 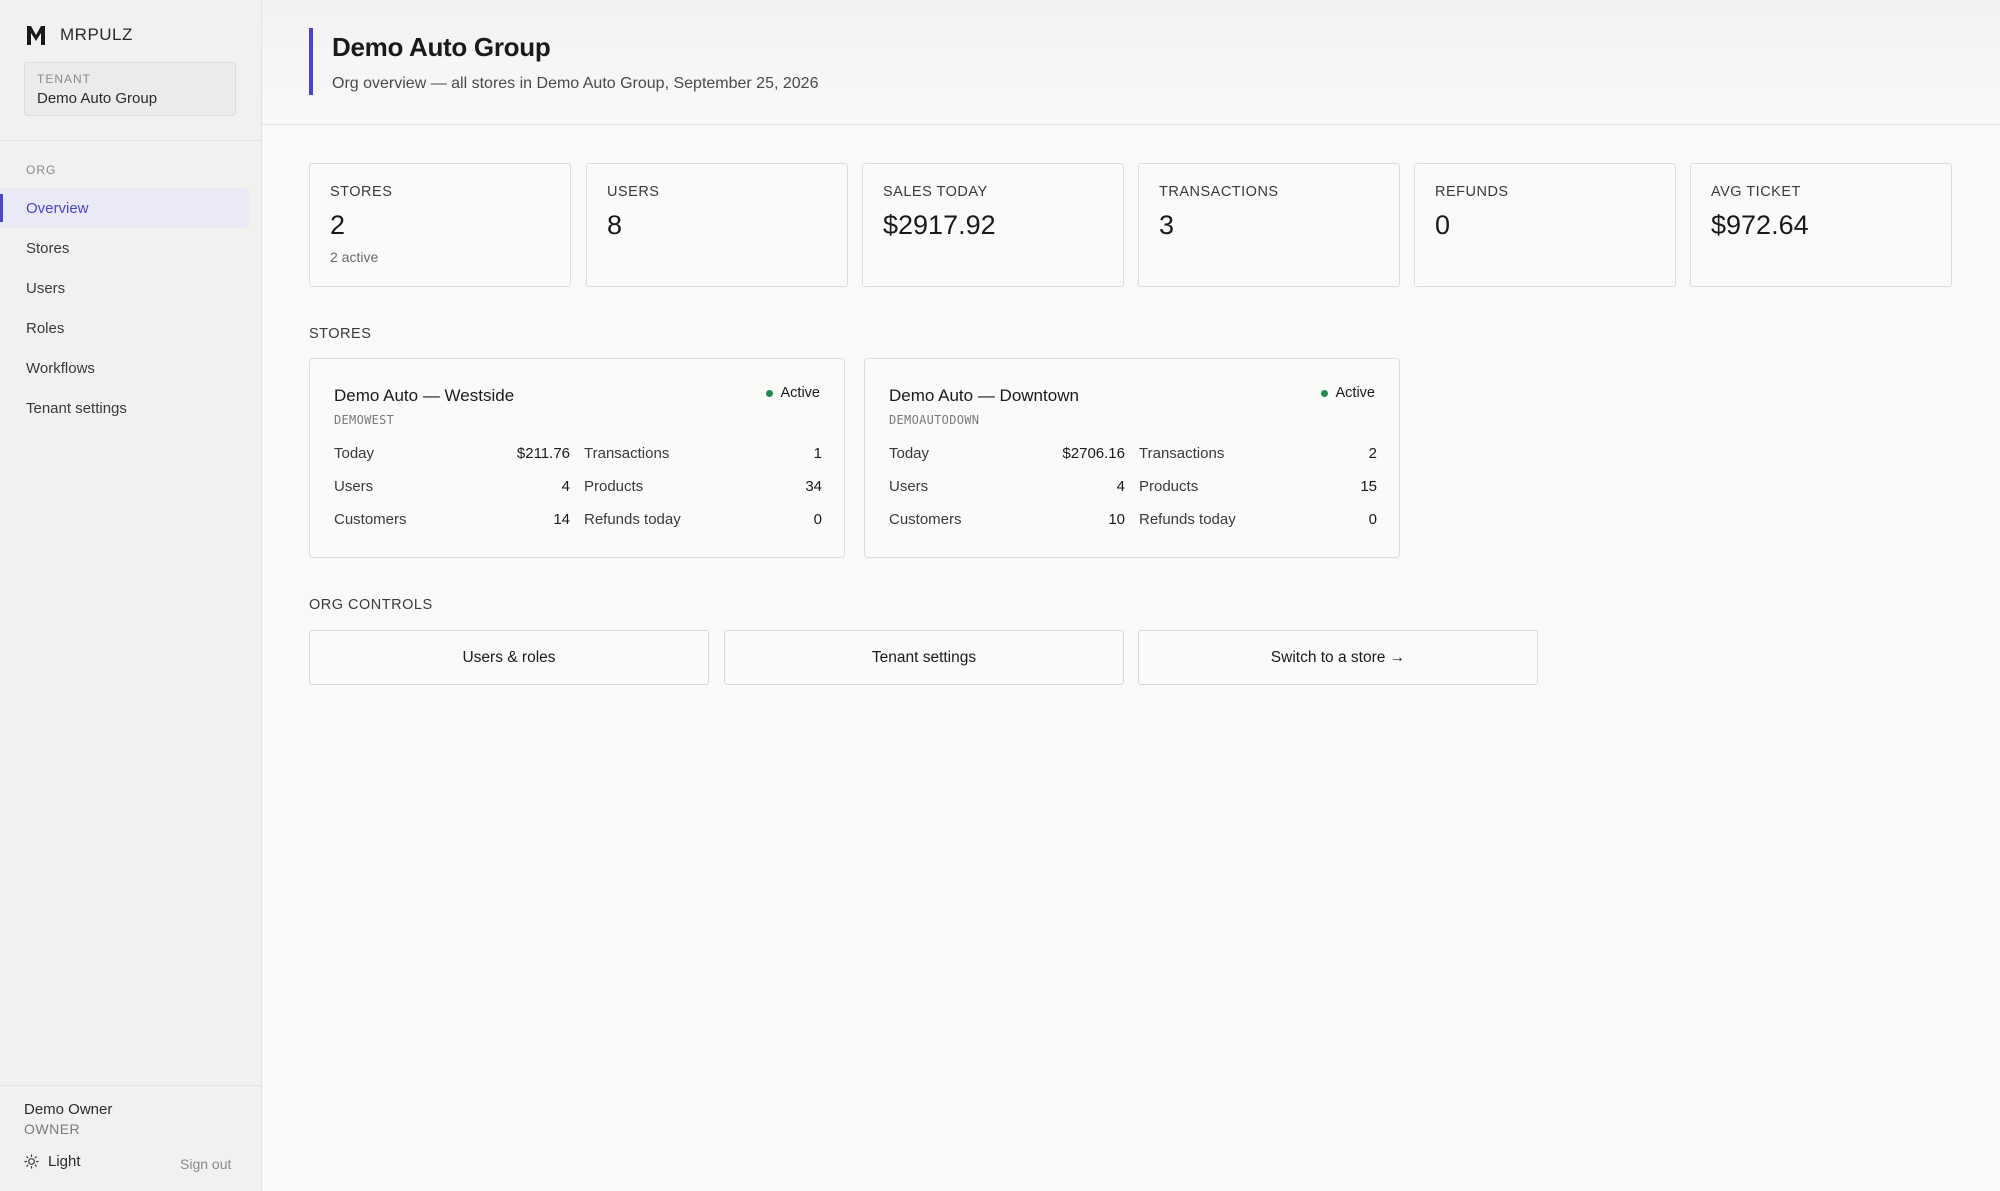 I want to click on store-code: DEMOWEST, so click(x=364, y=420).